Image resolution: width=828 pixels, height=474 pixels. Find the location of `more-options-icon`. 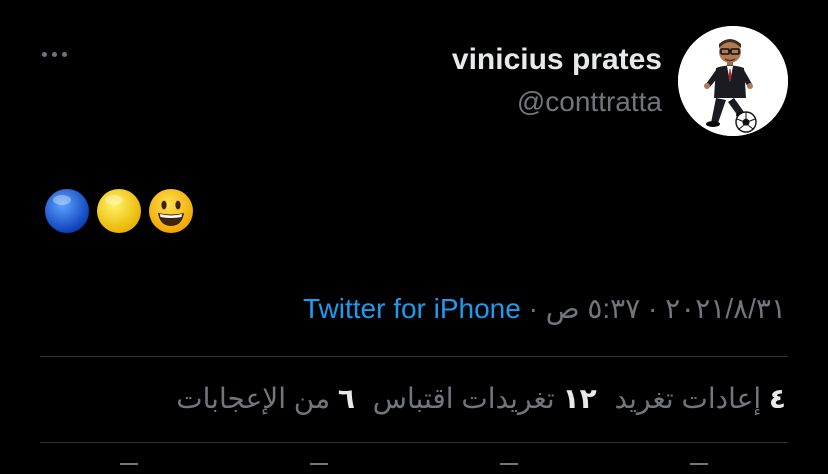

more-options-icon is located at coordinates (54, 54).